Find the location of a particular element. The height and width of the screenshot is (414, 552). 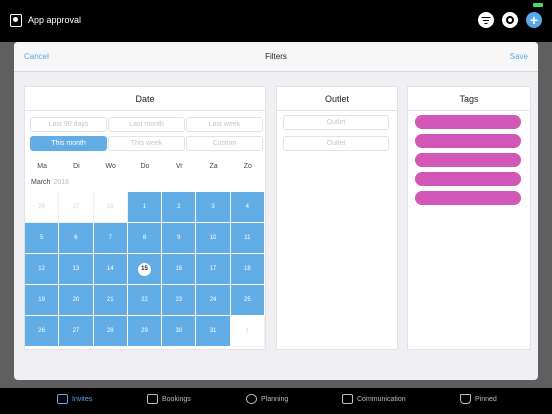

weekday-label: Za is located at coordinates (213, 166).